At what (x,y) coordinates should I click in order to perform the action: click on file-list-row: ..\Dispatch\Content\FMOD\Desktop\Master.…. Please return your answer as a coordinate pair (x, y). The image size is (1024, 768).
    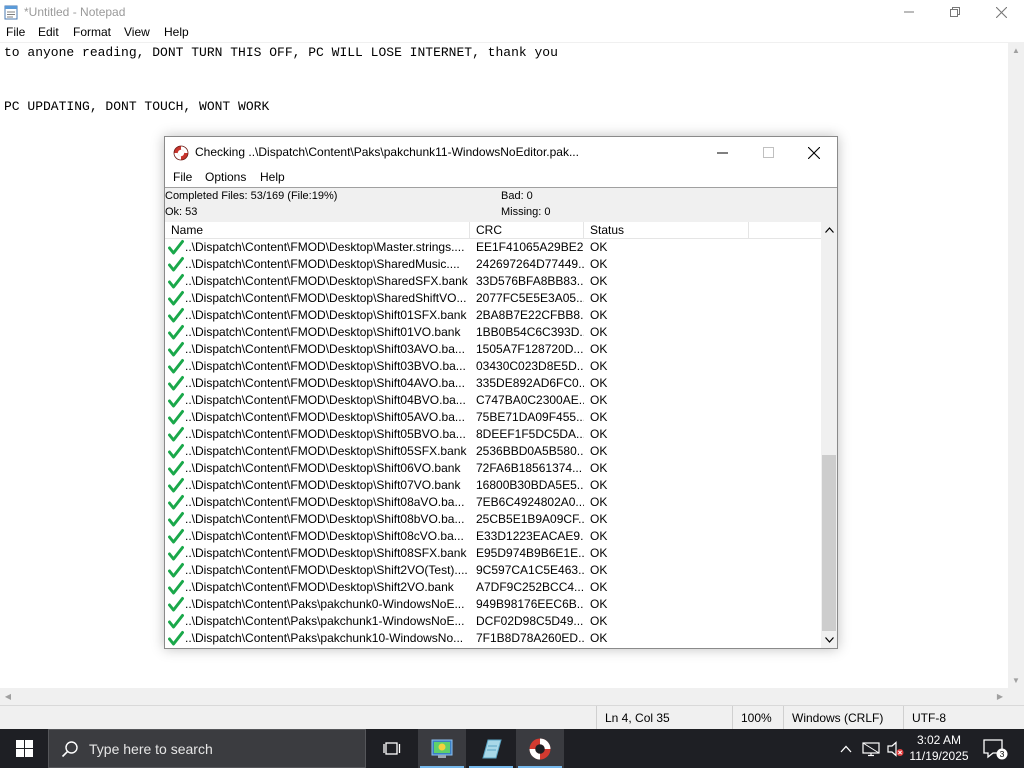
    Looking at the image, I should click on (493, 247).